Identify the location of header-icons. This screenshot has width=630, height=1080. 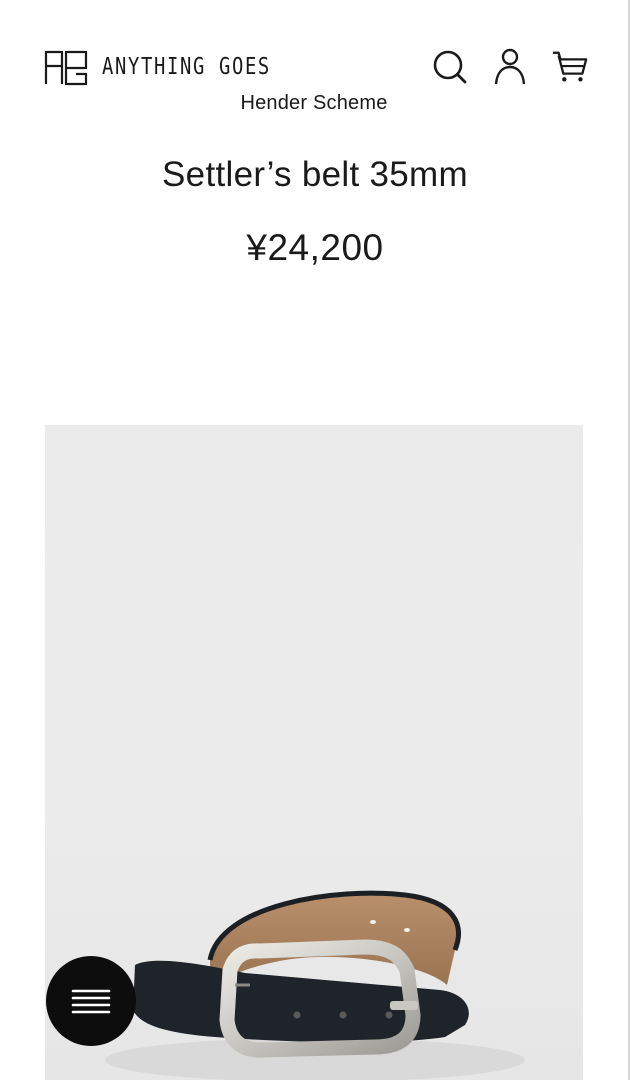
(510, 67).